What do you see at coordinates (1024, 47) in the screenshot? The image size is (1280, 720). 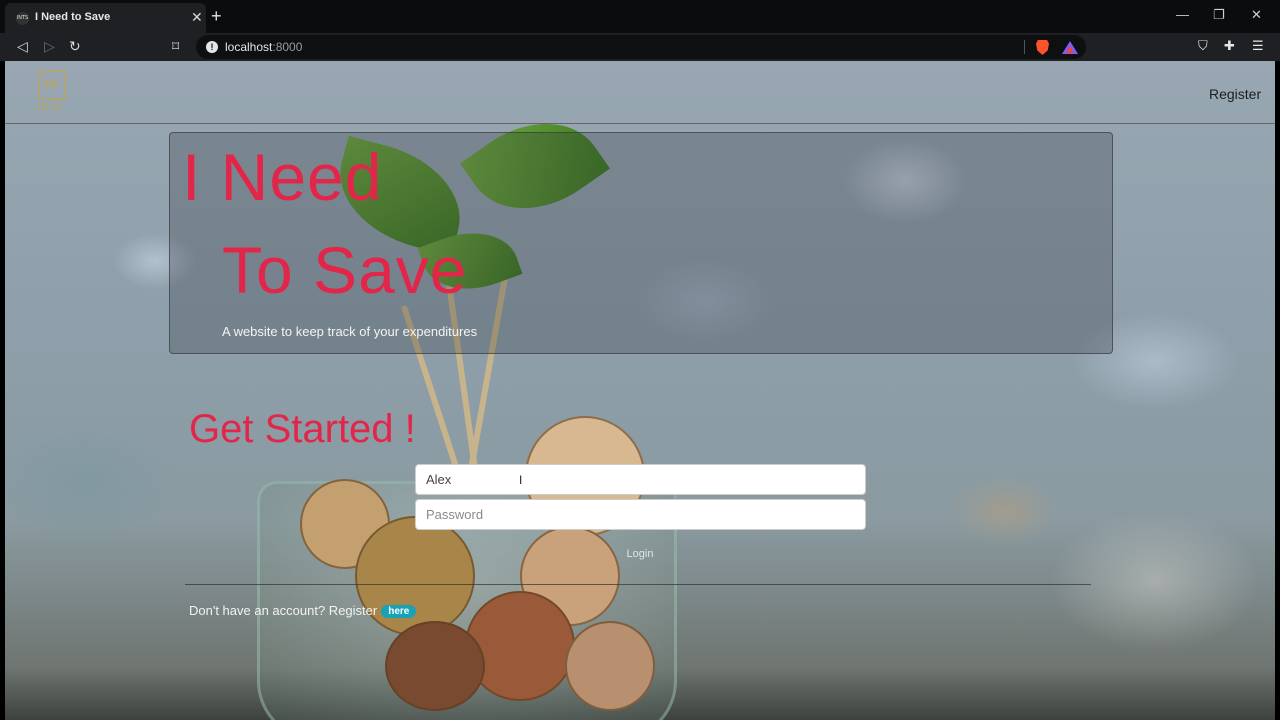 I see `address-bar-divider` at bounding box center [1024, 47].